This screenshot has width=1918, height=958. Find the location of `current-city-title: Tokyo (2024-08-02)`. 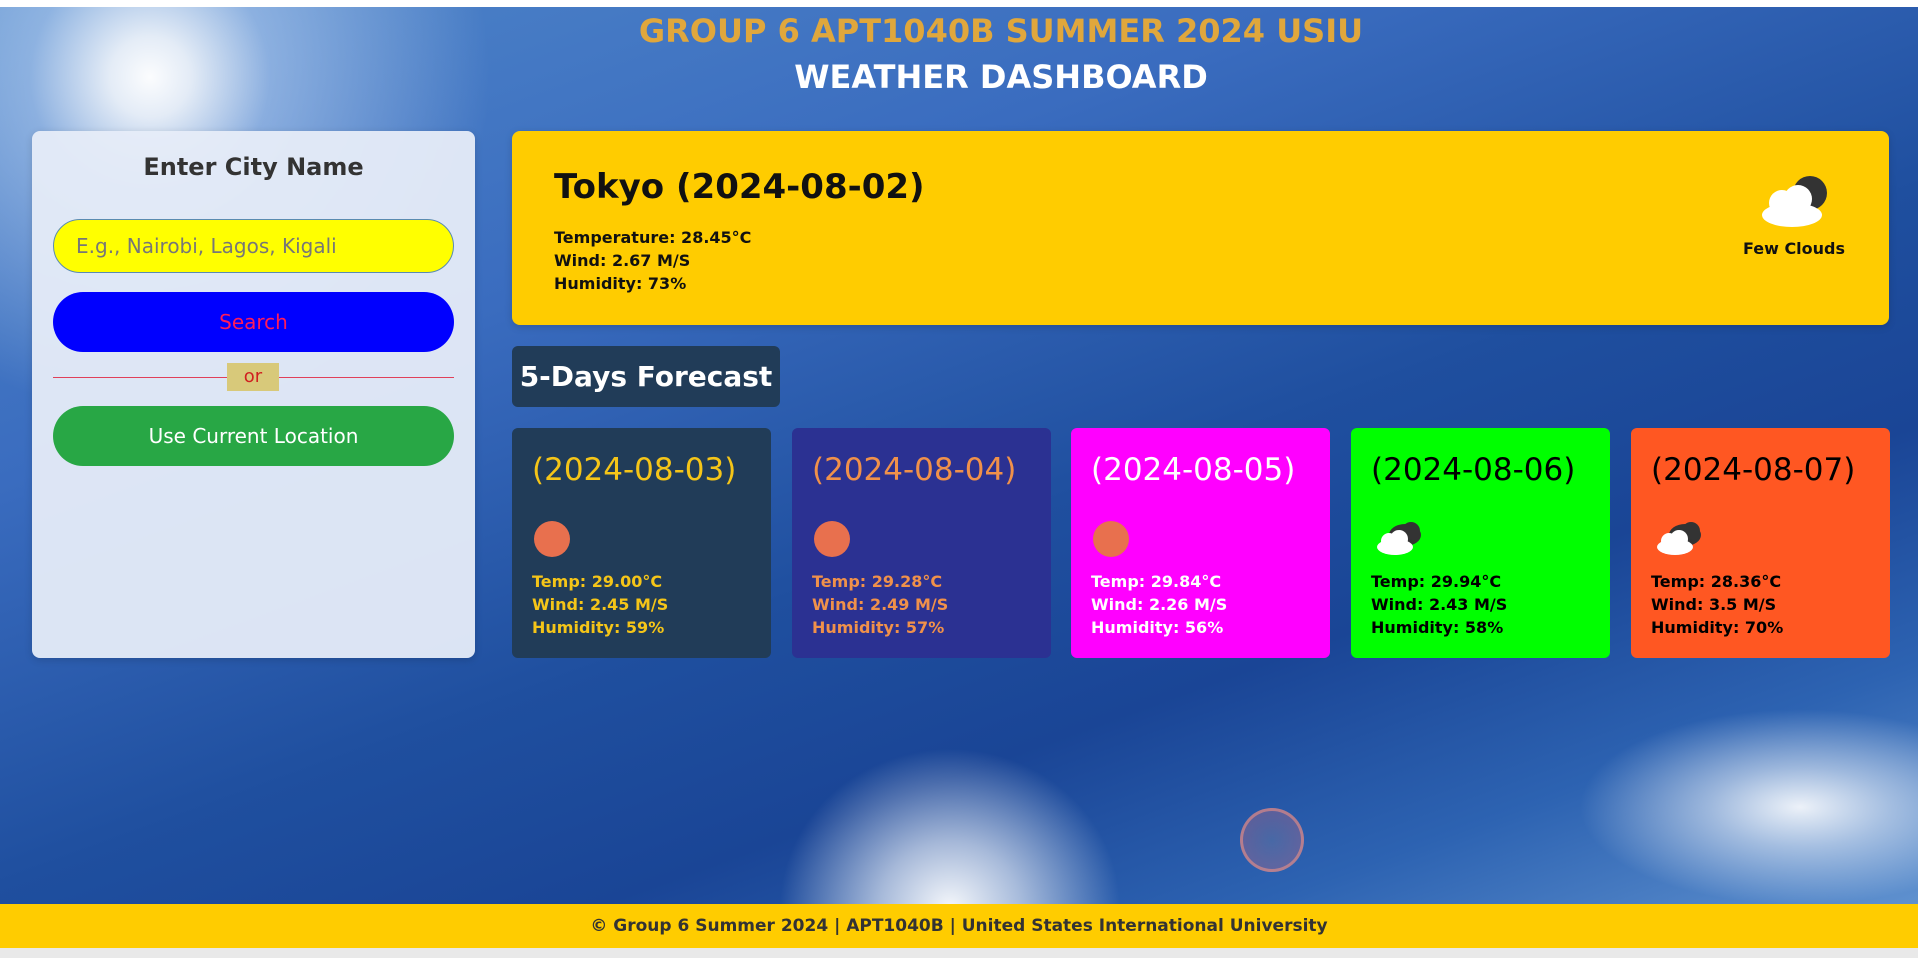

current-city-title: Tokyo (2024-08-02) is located at coordinates (739, 187).